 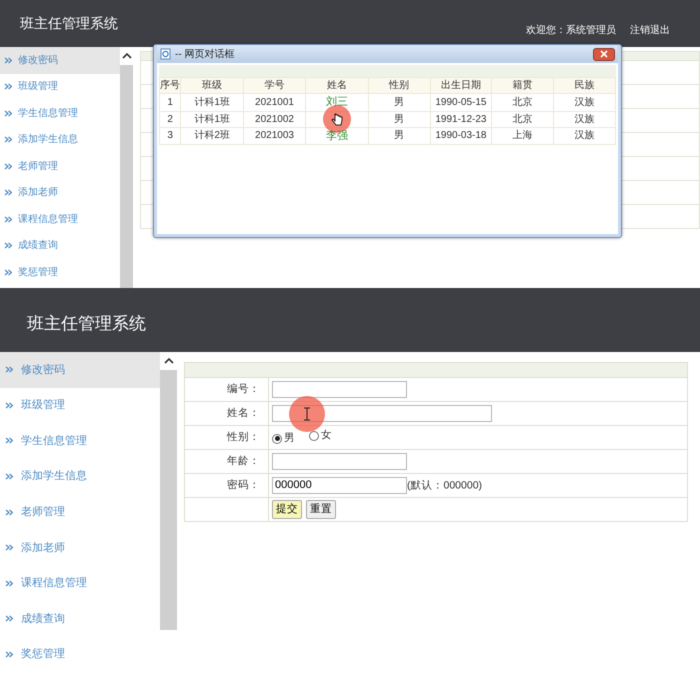 What do you see at coordinates (444, 485) in the screenshot?
I see `hint-text: (默认：000000)` at bounding box center [444, 485].